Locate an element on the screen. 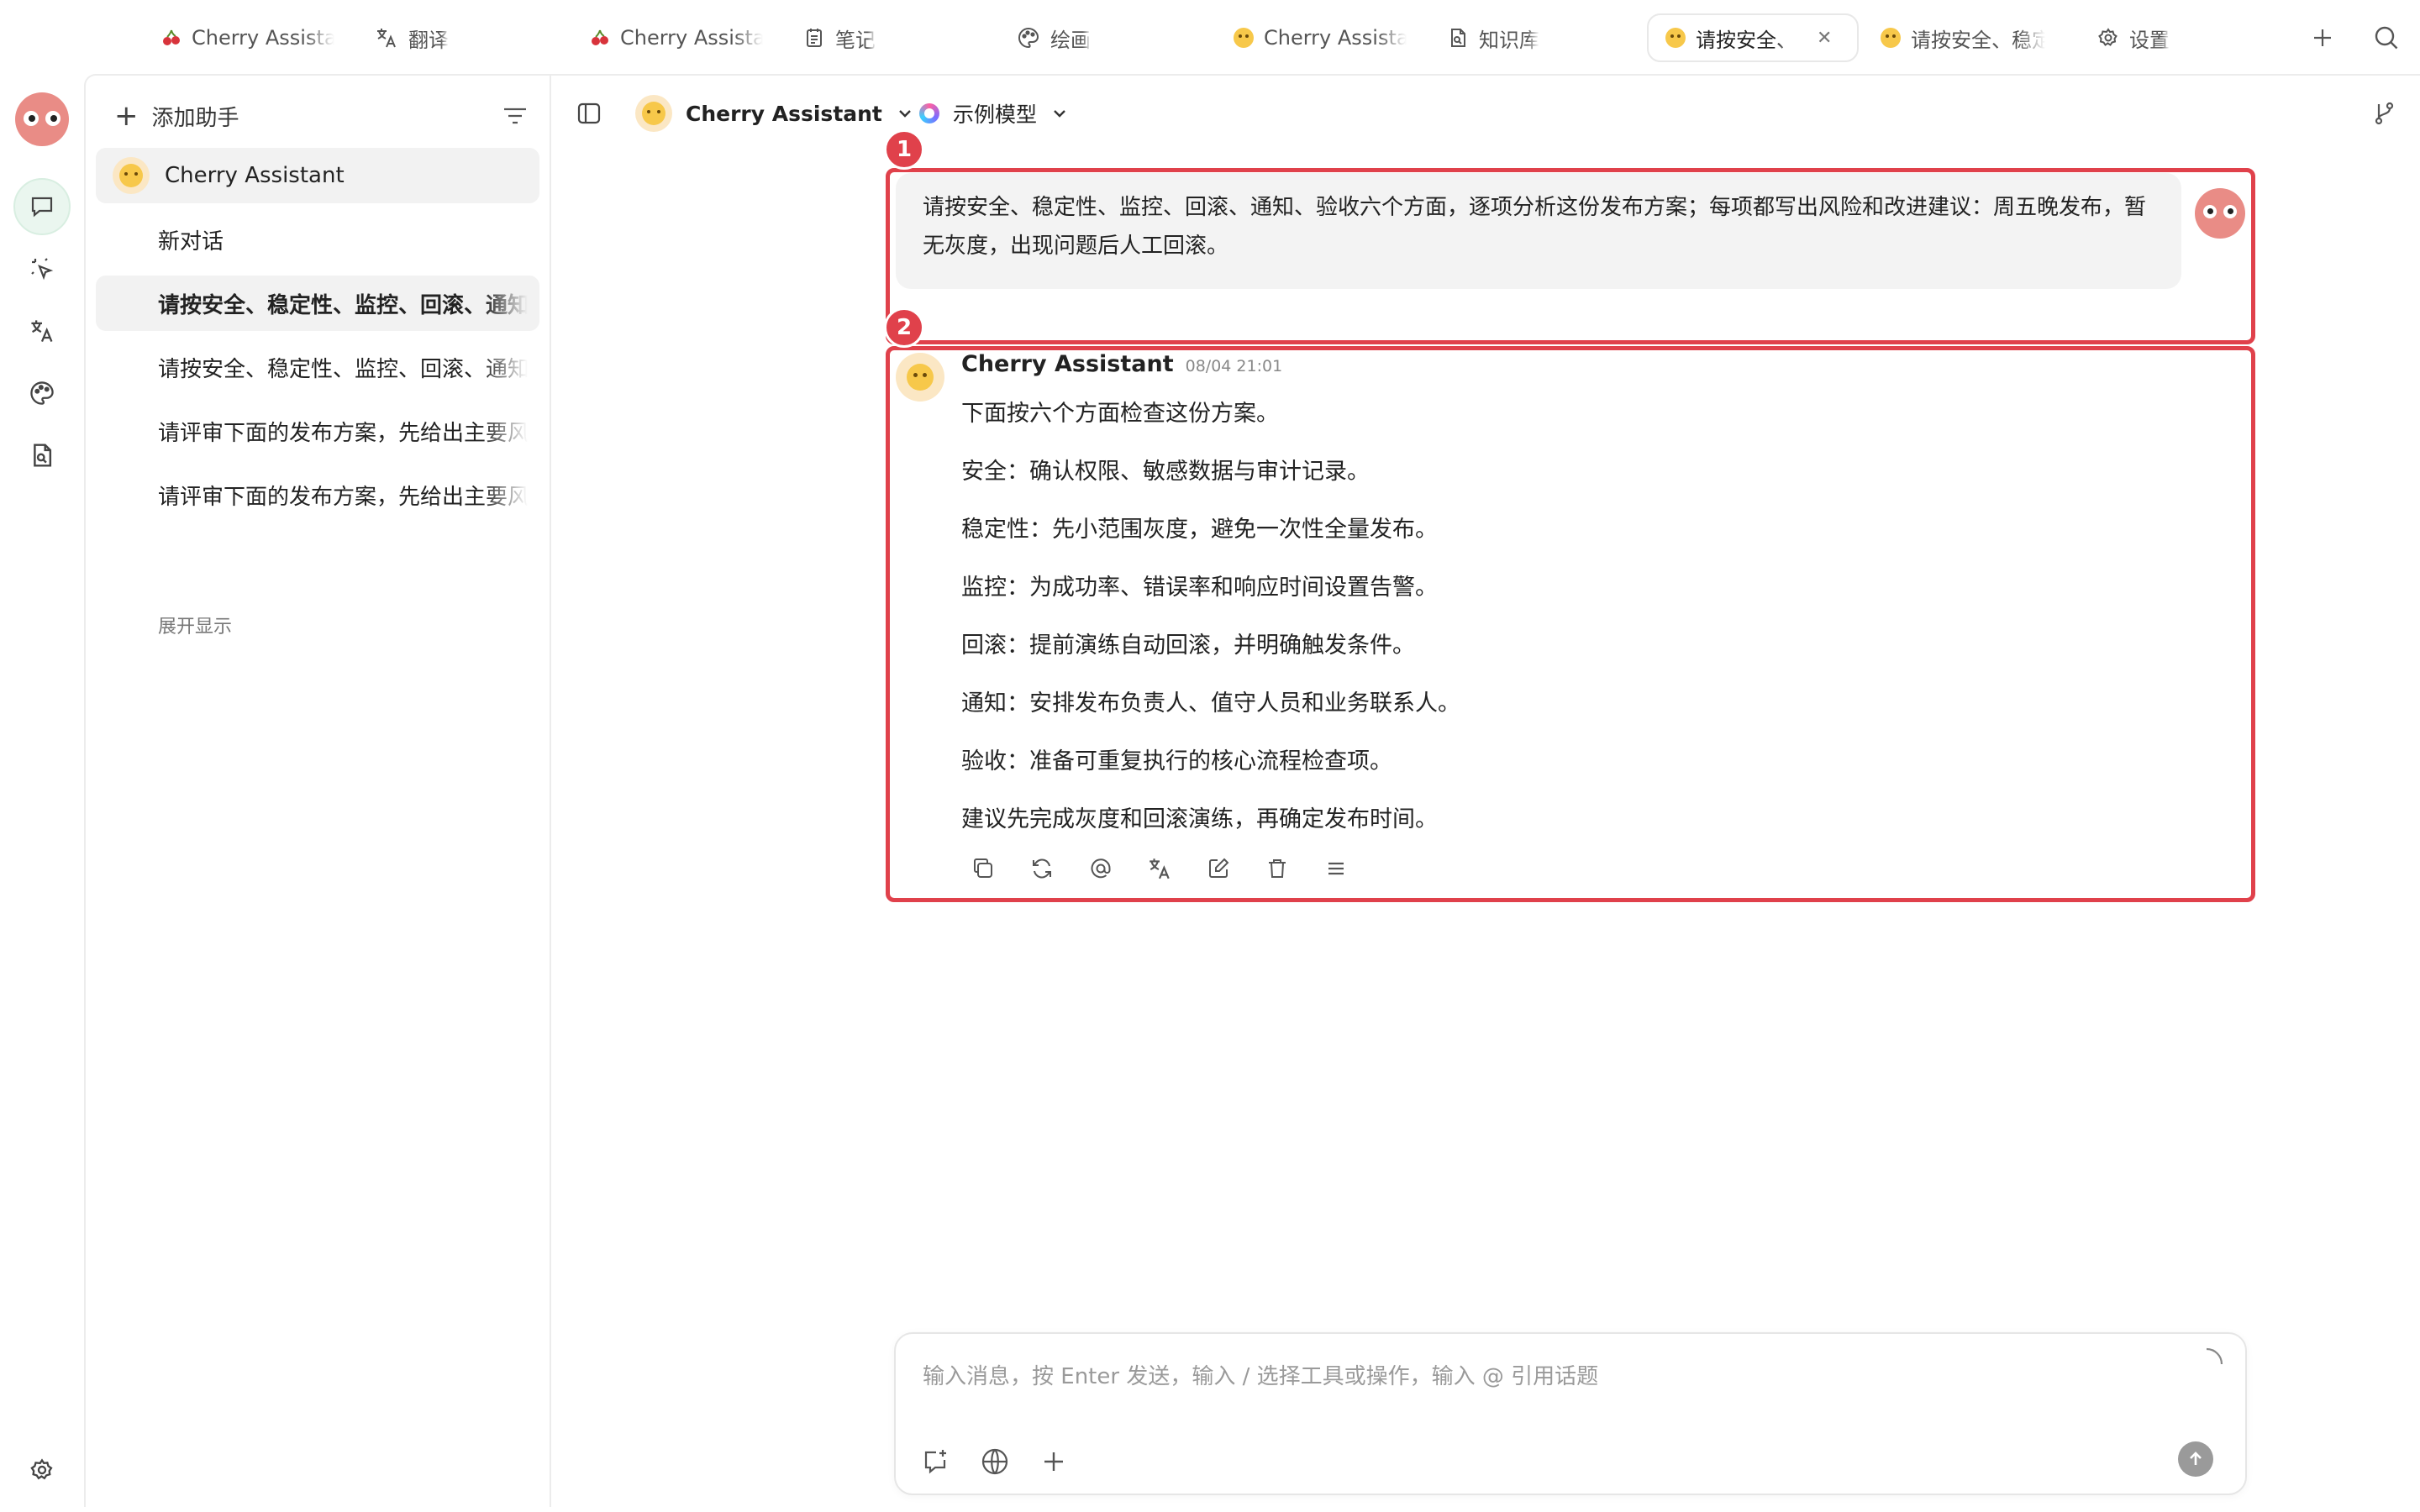  tab-cherry-assistant-3: Cherry Assistant is located at coordinates (1320, 37).